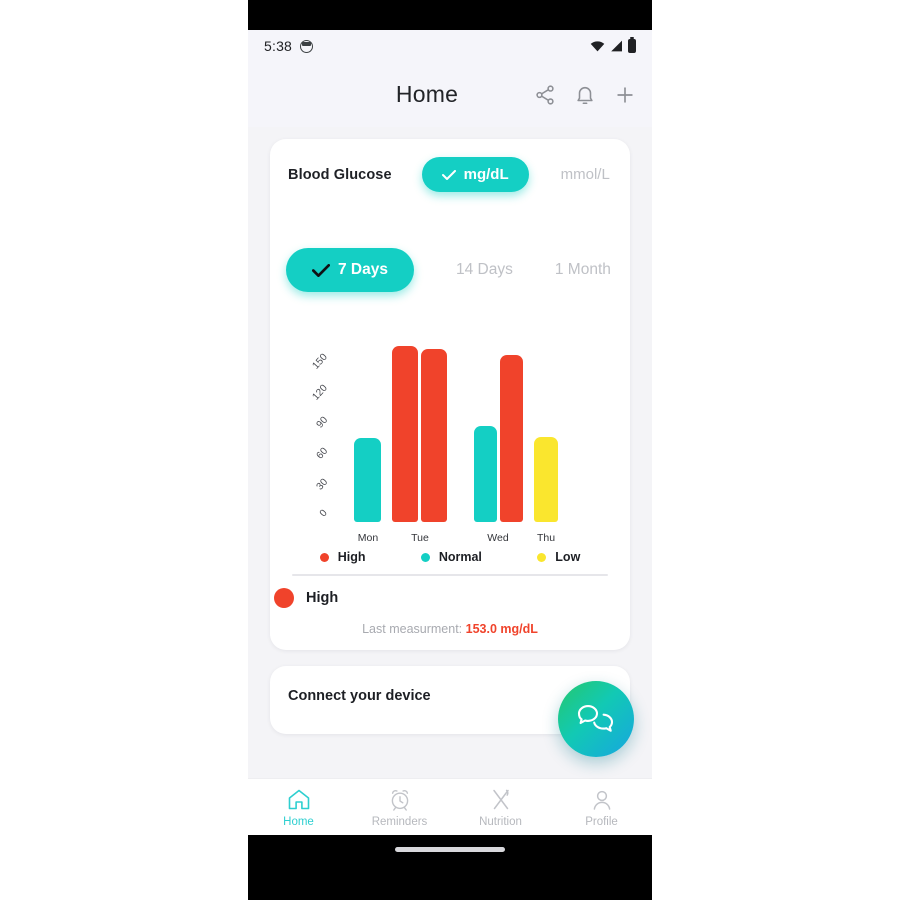 The height and width of the screenshot is (900, 900). Describe the element at coordinates (322, 453) in the screenshot. I see `y-tick: 60` at that location.